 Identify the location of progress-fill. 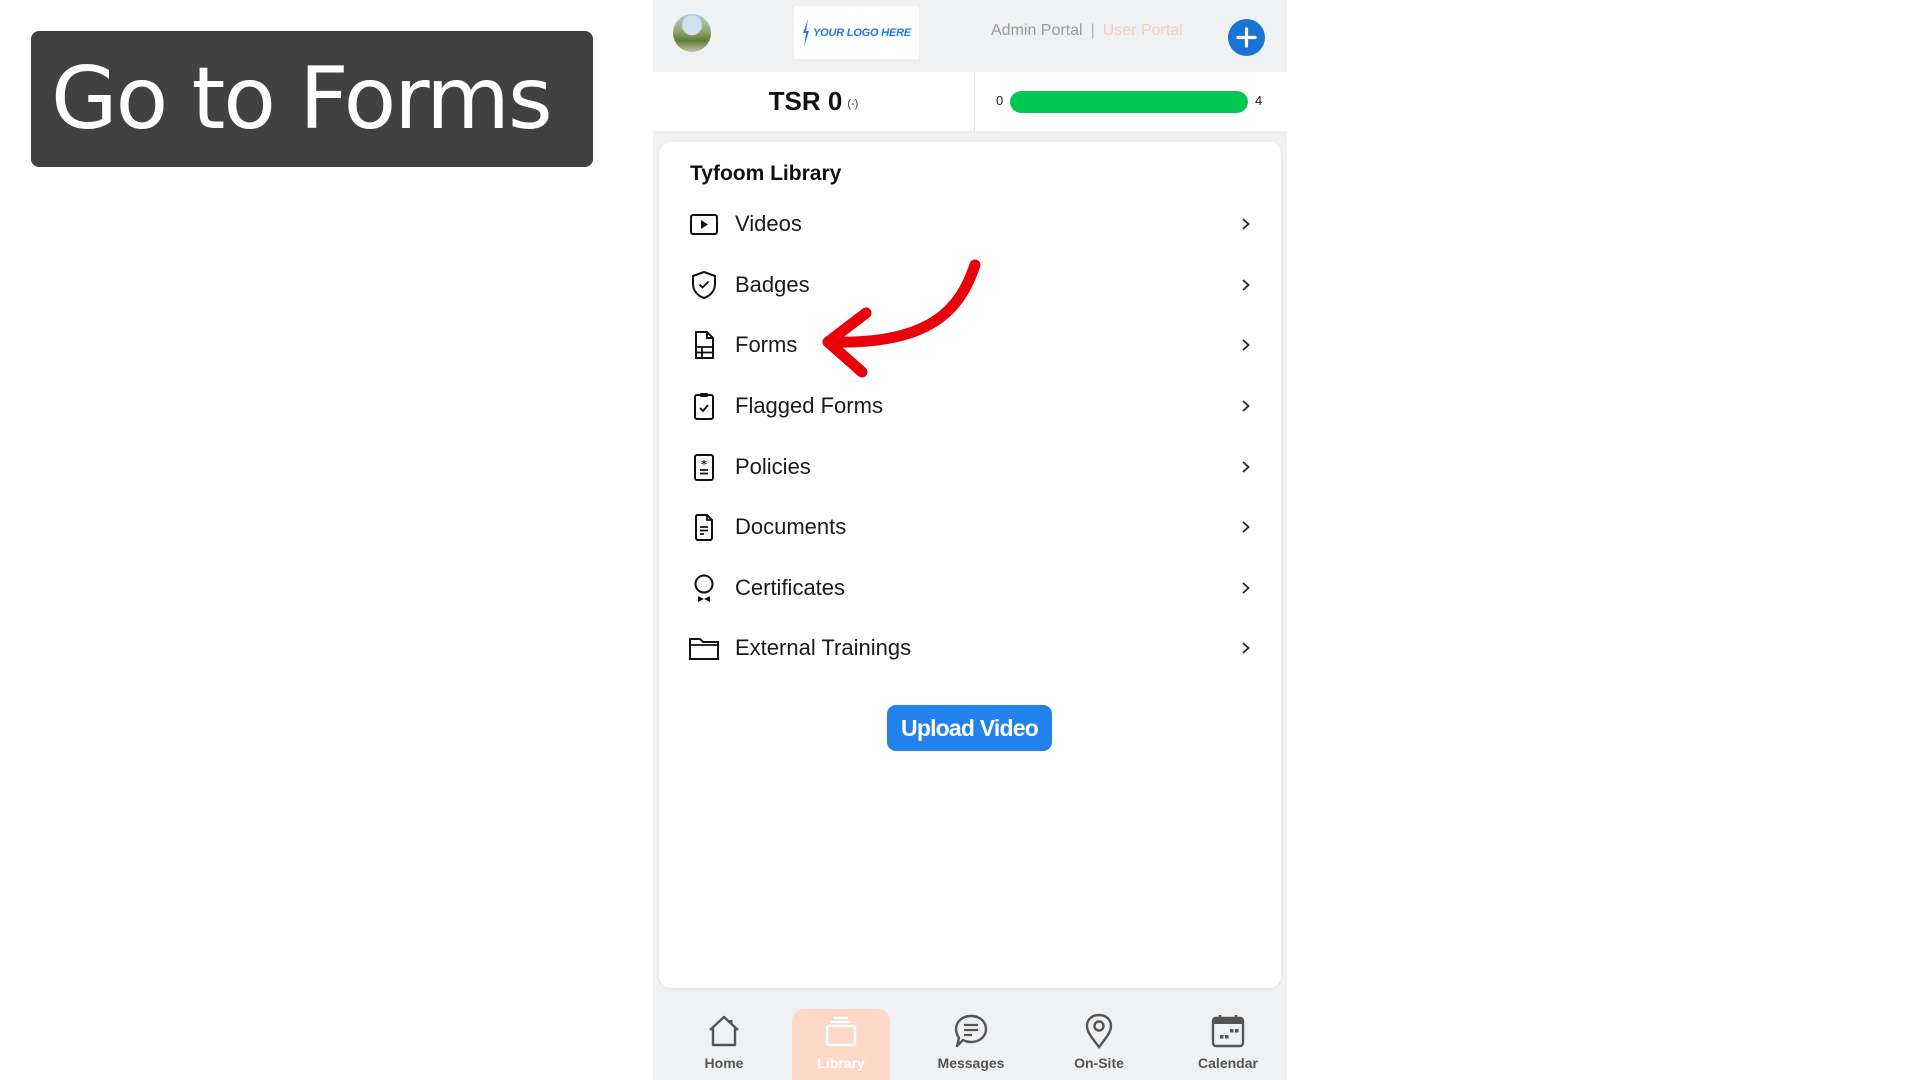
(1129, 102).